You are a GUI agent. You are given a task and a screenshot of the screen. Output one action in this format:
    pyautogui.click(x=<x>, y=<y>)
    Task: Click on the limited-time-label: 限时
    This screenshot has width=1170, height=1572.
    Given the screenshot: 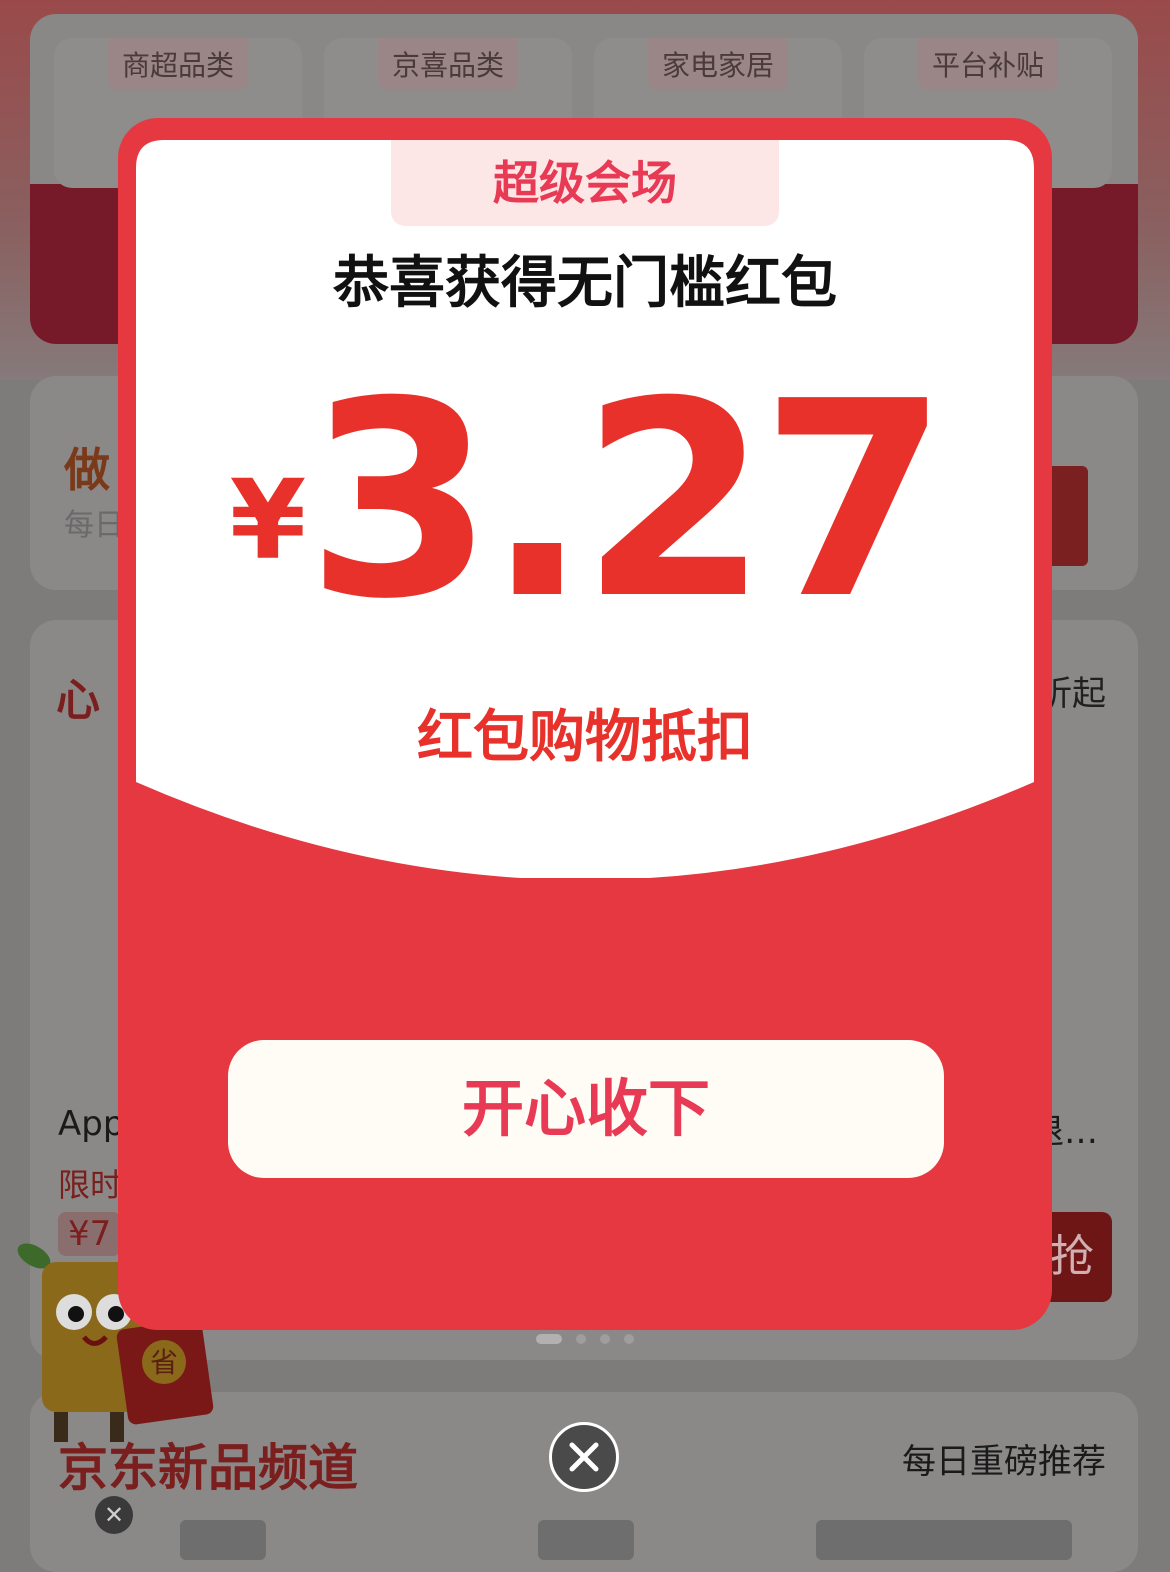 What is the action you would take?
    pyautogui.click(x=90, y=1185)
    